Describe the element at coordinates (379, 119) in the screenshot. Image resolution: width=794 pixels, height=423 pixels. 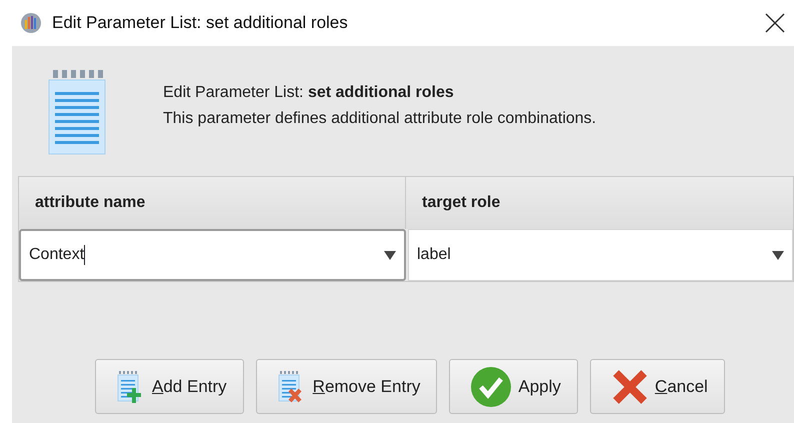
I see `header-description: This parameter defines additional attribute role combinations.` at that location.